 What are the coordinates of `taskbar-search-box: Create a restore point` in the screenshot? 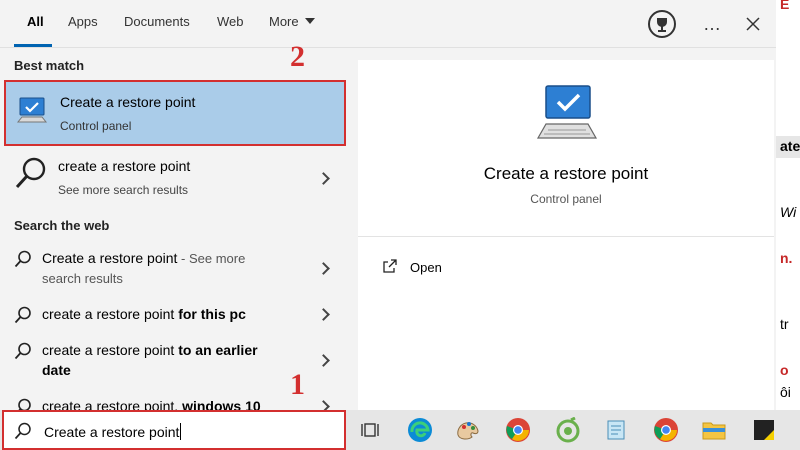 It's located at (174, 430).